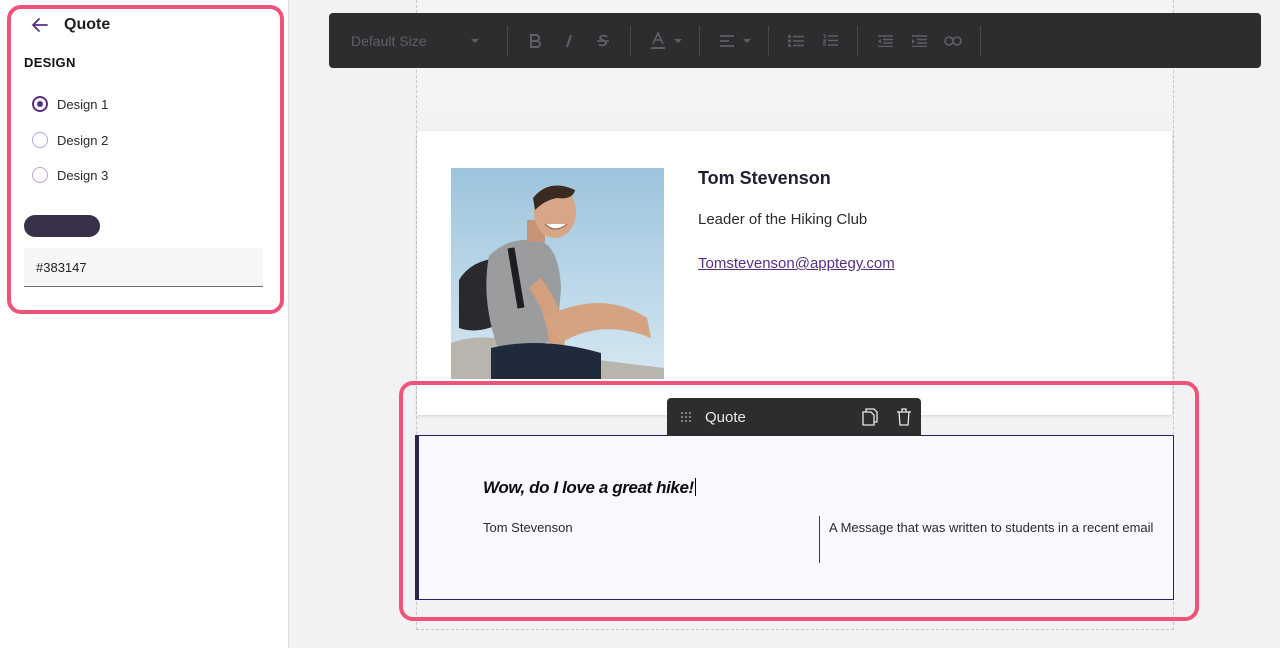 The height and width of the screenshot is (648, 1280). Describe the element at coordinates (83, 175) in the screenshot. I see `design-option-label: Design 3` at that location.